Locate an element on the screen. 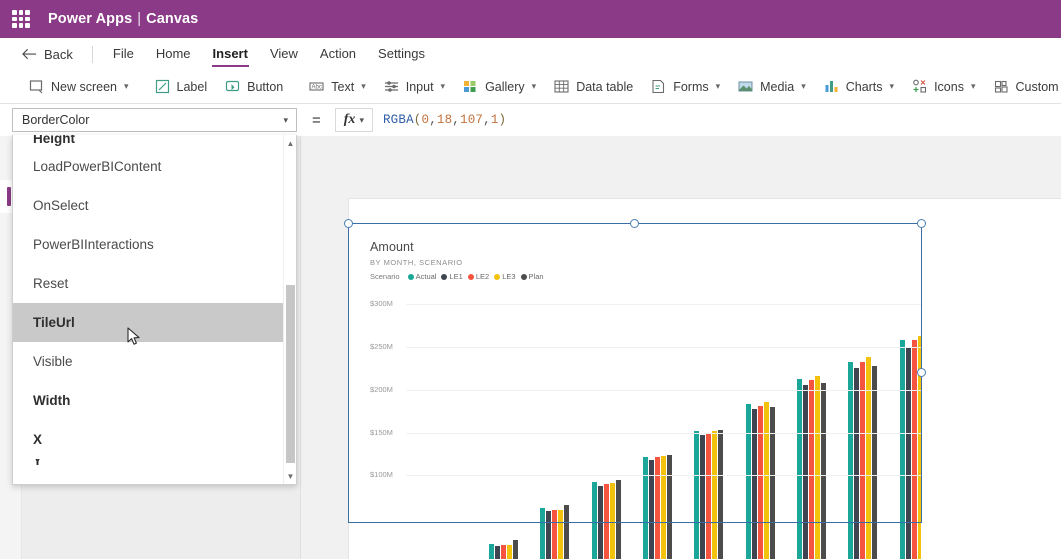 Image resolution: width=1061 pixels, height=559 pixels. ribbon-button-control: Button is located at coordinates (254, 87).